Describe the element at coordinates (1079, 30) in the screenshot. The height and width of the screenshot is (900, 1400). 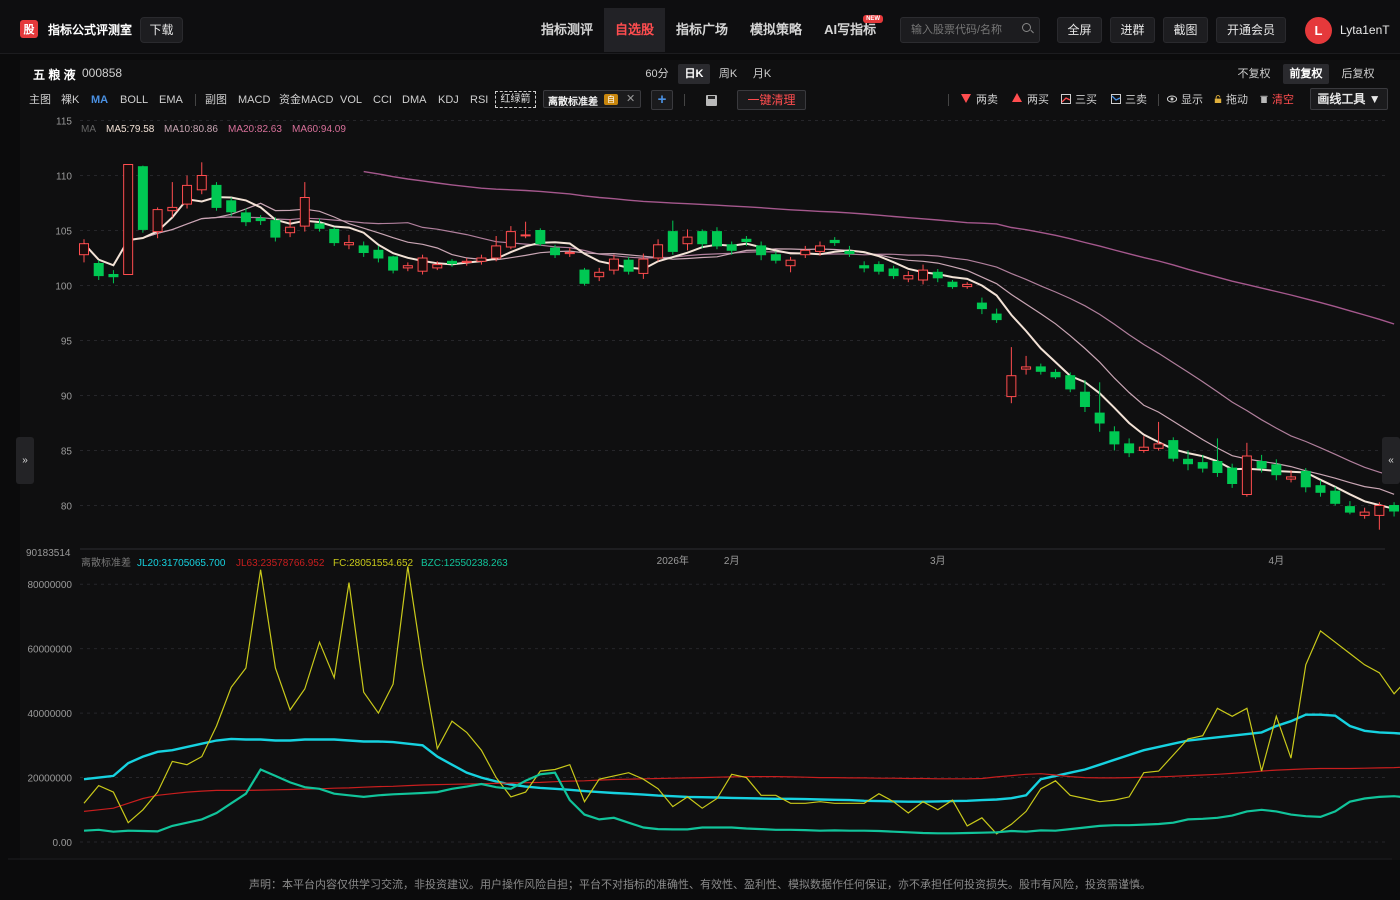
I see `fullscreen-button: 全屏` at that location.